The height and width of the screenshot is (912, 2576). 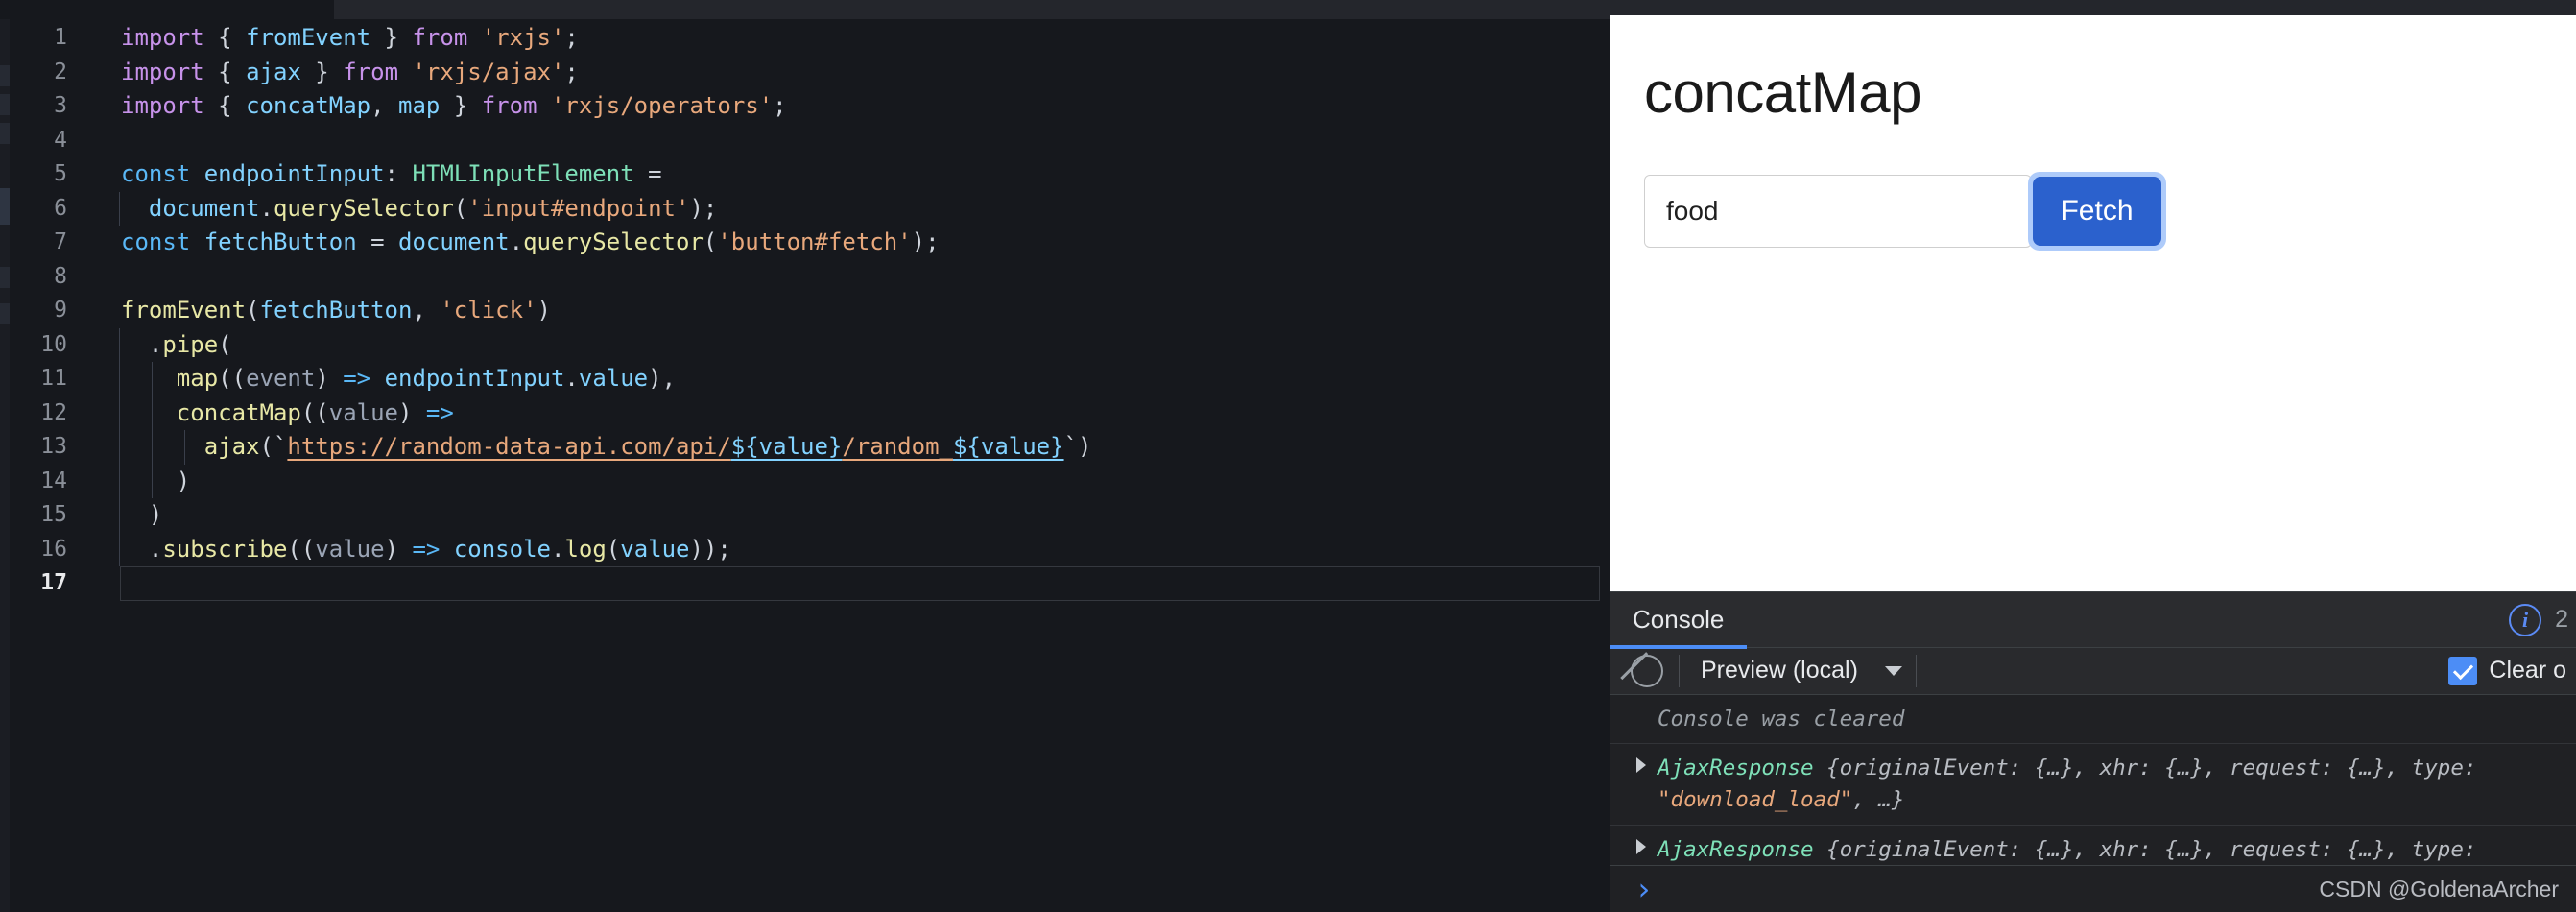 I want to click on line-number: 8, so click(x=60, y=276).